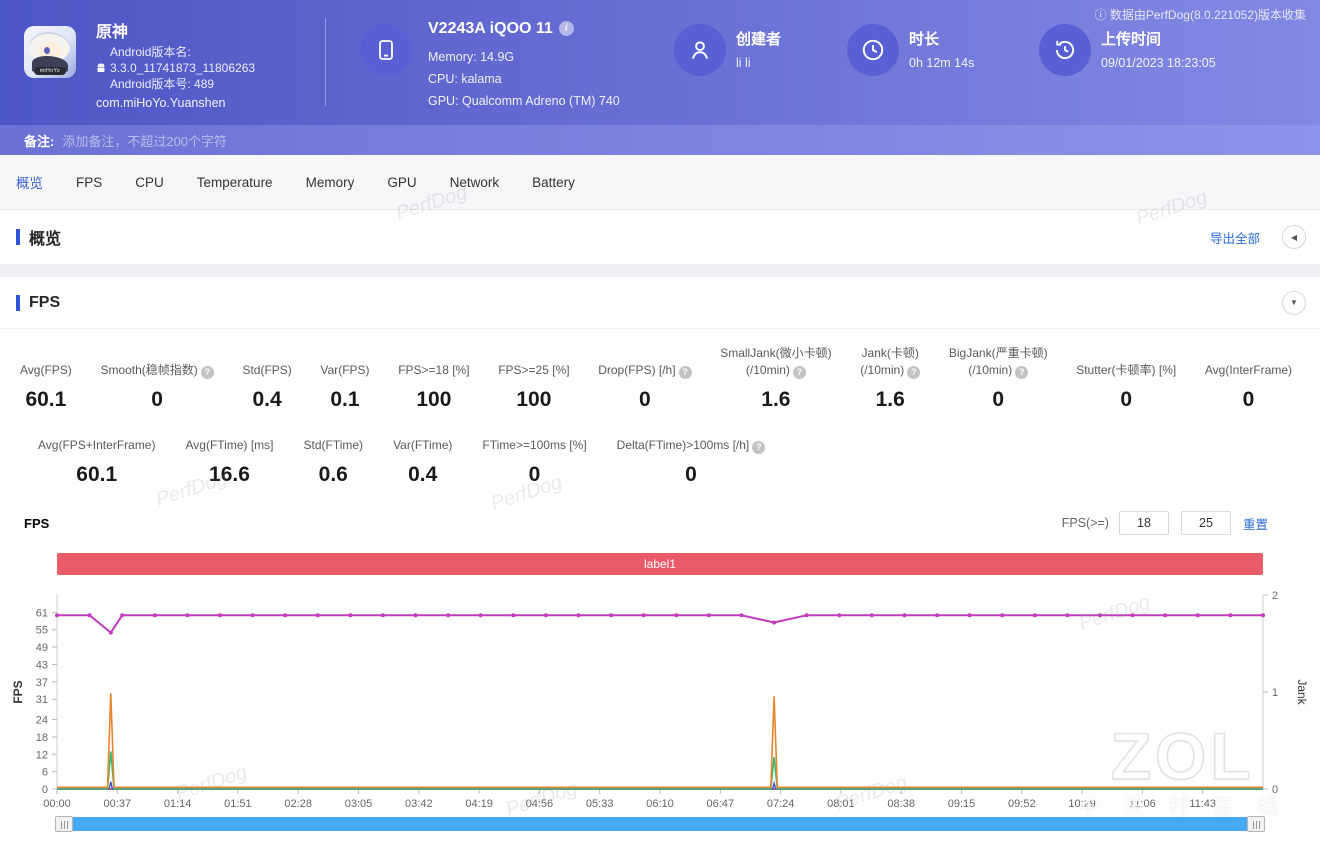 The width and height of the screenshot is (1320, 842). Describe the element at coordinates (89, 182) in the screenshot. I see `tab-1: FPS` at that location.